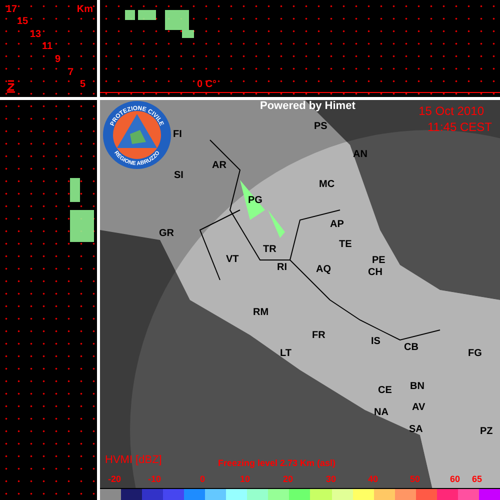 The width and height of the screenshot is (500, 500). I want to click on city-label: RM, so click(261, 313).